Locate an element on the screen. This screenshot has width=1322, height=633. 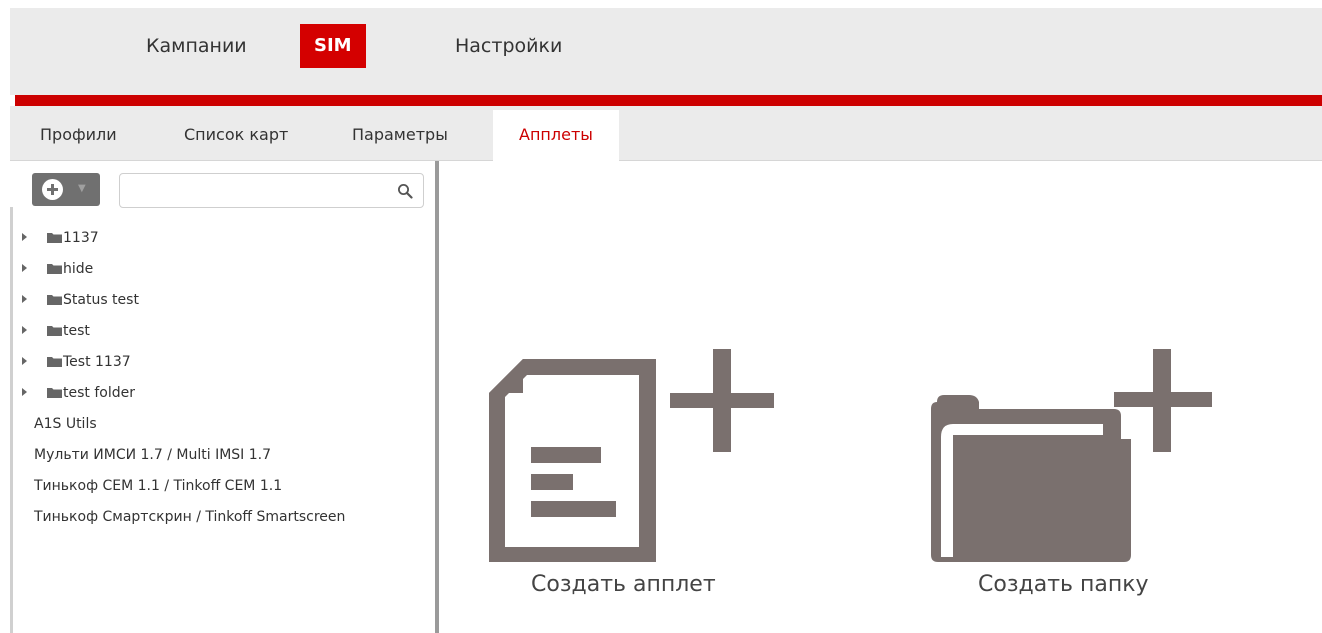
create-folder-label: Создать папку is located at coordinates (1063, 584).